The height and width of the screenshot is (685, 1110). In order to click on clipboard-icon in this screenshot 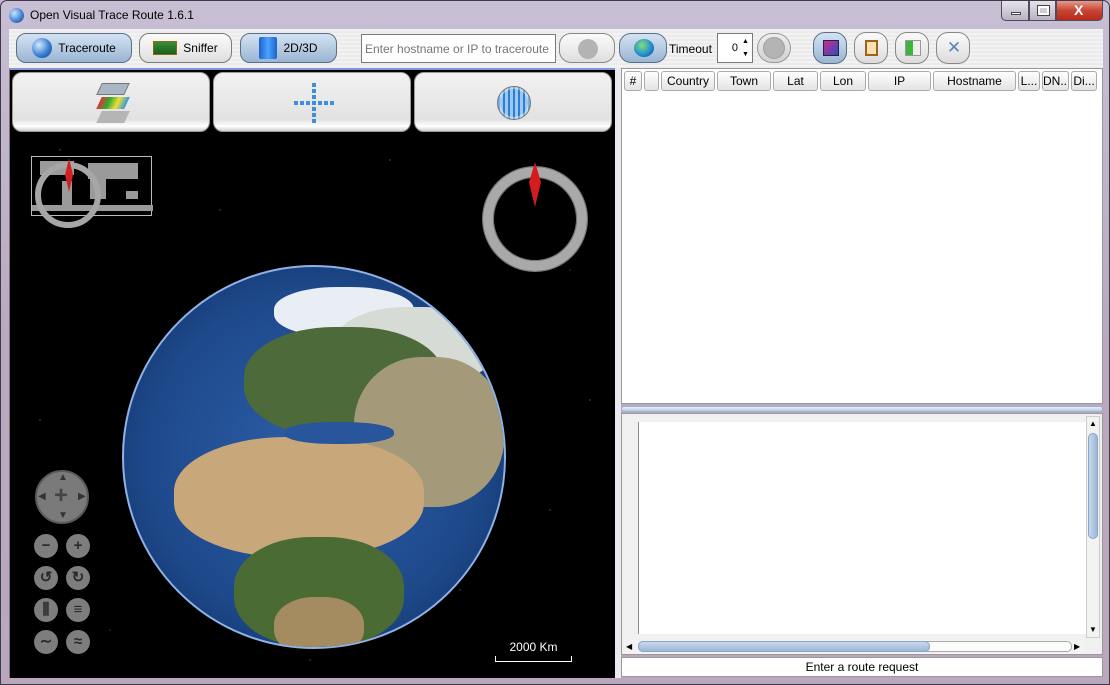, I will do `click(871, 48)`.